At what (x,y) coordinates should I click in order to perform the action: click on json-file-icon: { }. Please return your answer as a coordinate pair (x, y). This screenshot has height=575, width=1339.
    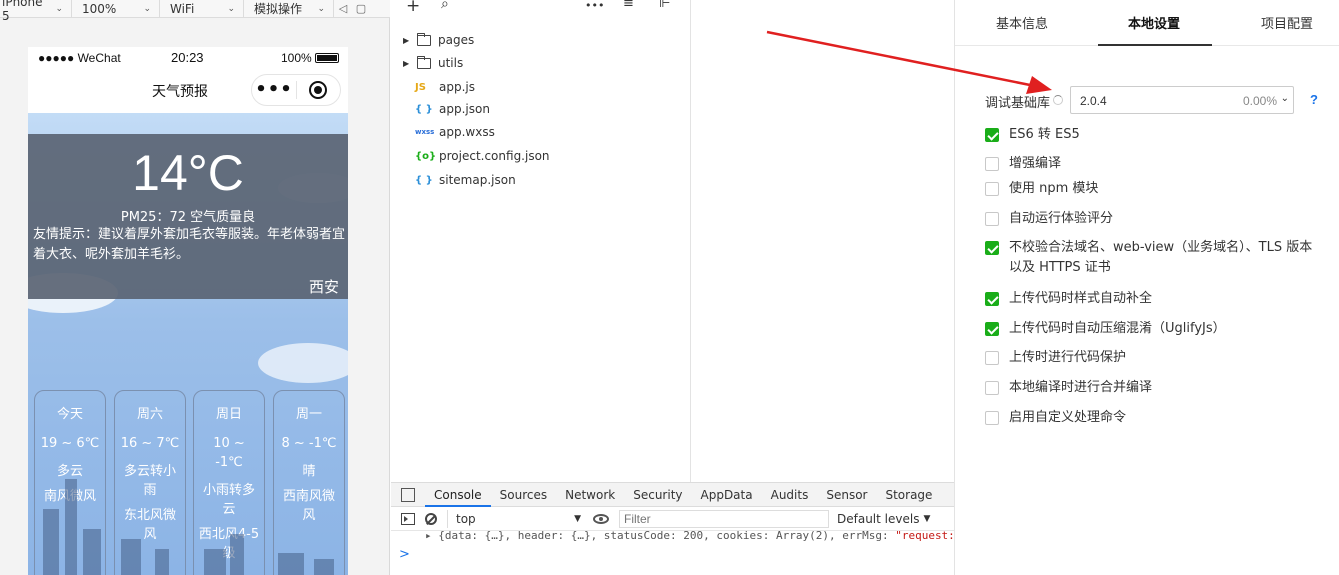
    Looking at the image, I should click on (424, 109).